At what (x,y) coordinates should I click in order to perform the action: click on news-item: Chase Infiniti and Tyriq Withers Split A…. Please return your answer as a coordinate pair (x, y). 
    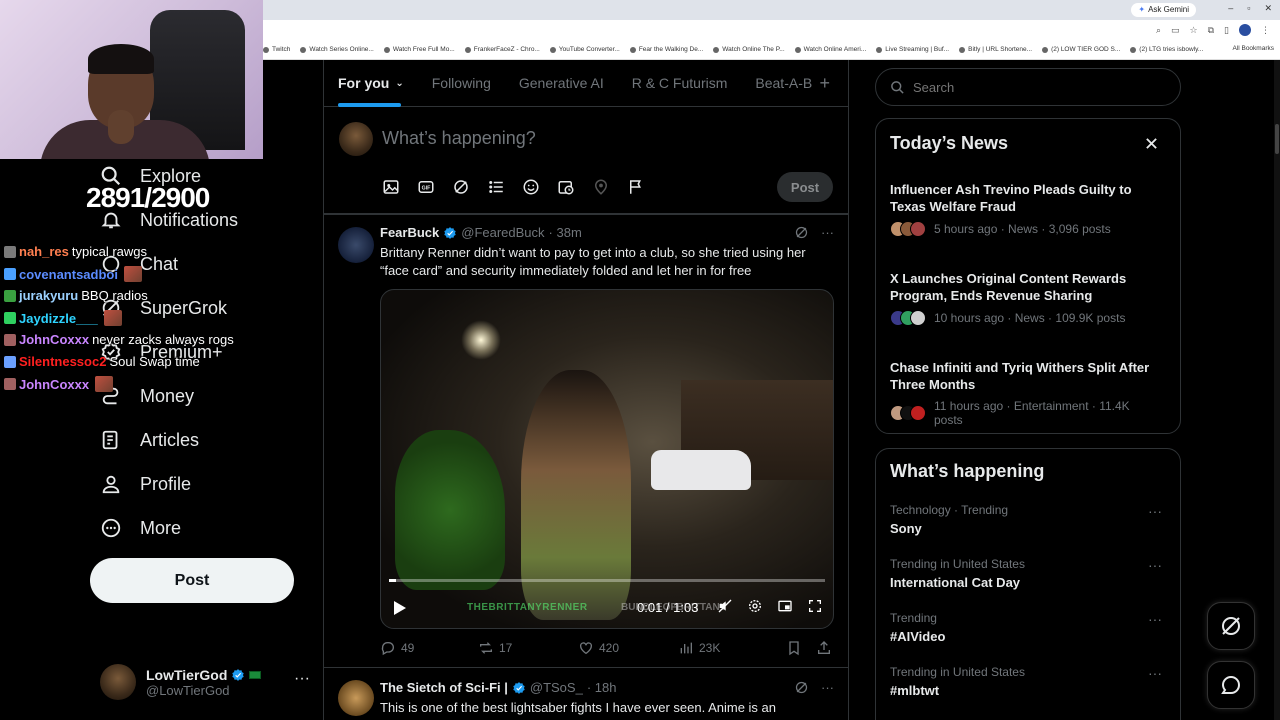
    Looking at the image, I should click on (1025, 393).